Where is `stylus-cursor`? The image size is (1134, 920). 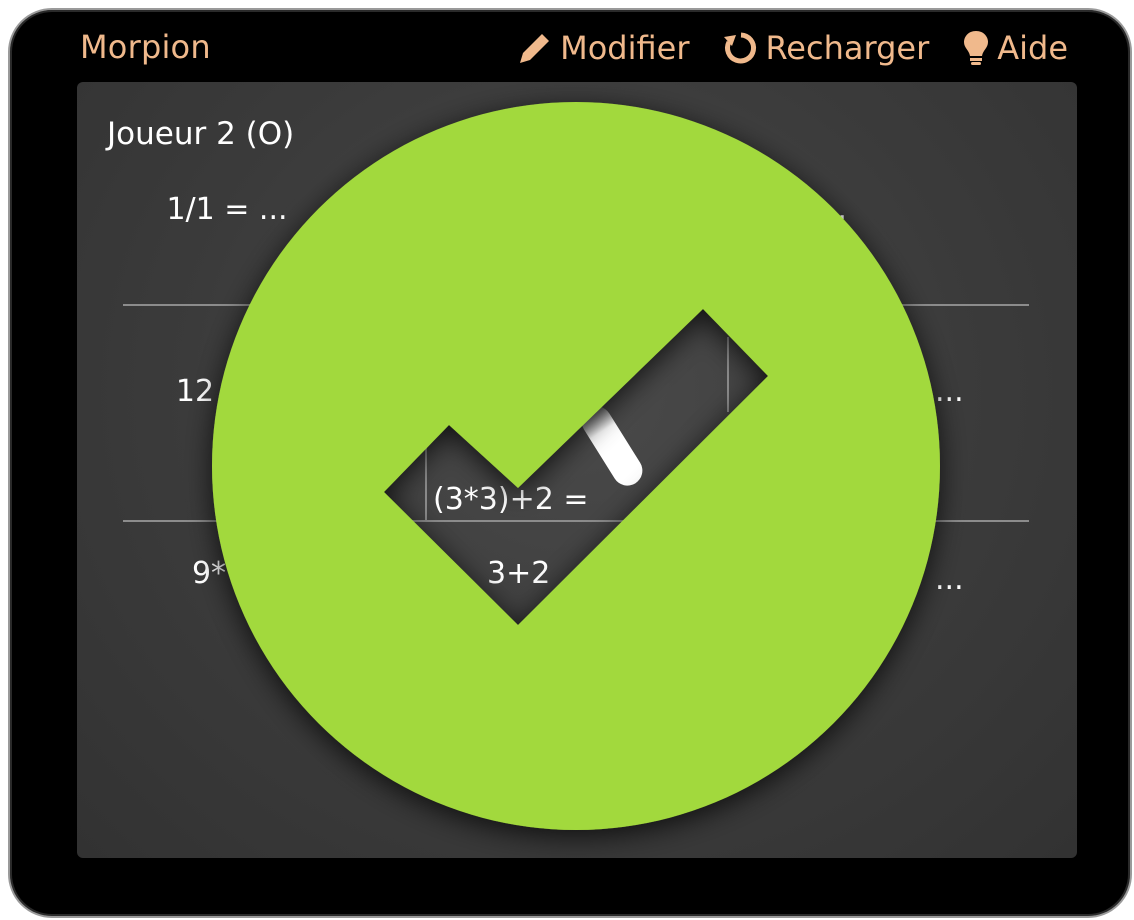 stylus-cursor is located at coordinates (612, 446).